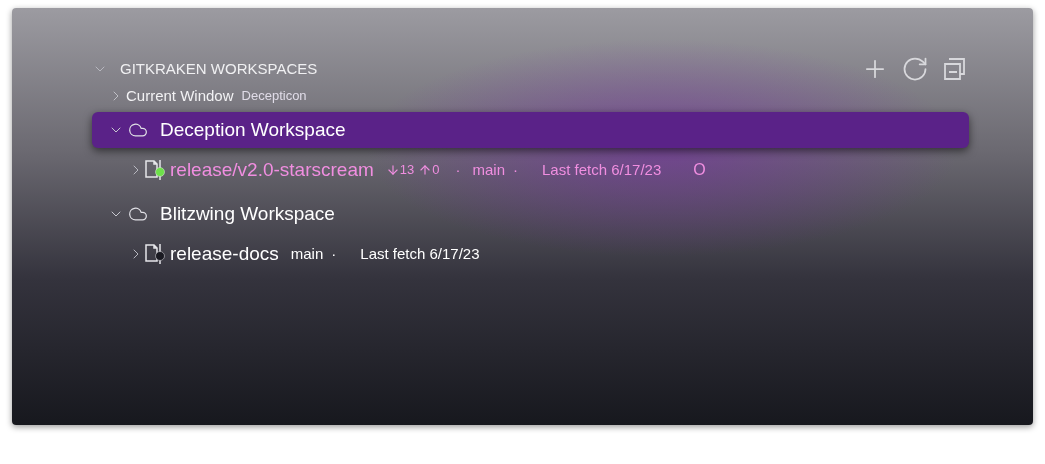  What do you see at coordinates (253, 129) in the screenshot?
I see `workspace-name: Deception Workspace` at bounding box center [253, 129].